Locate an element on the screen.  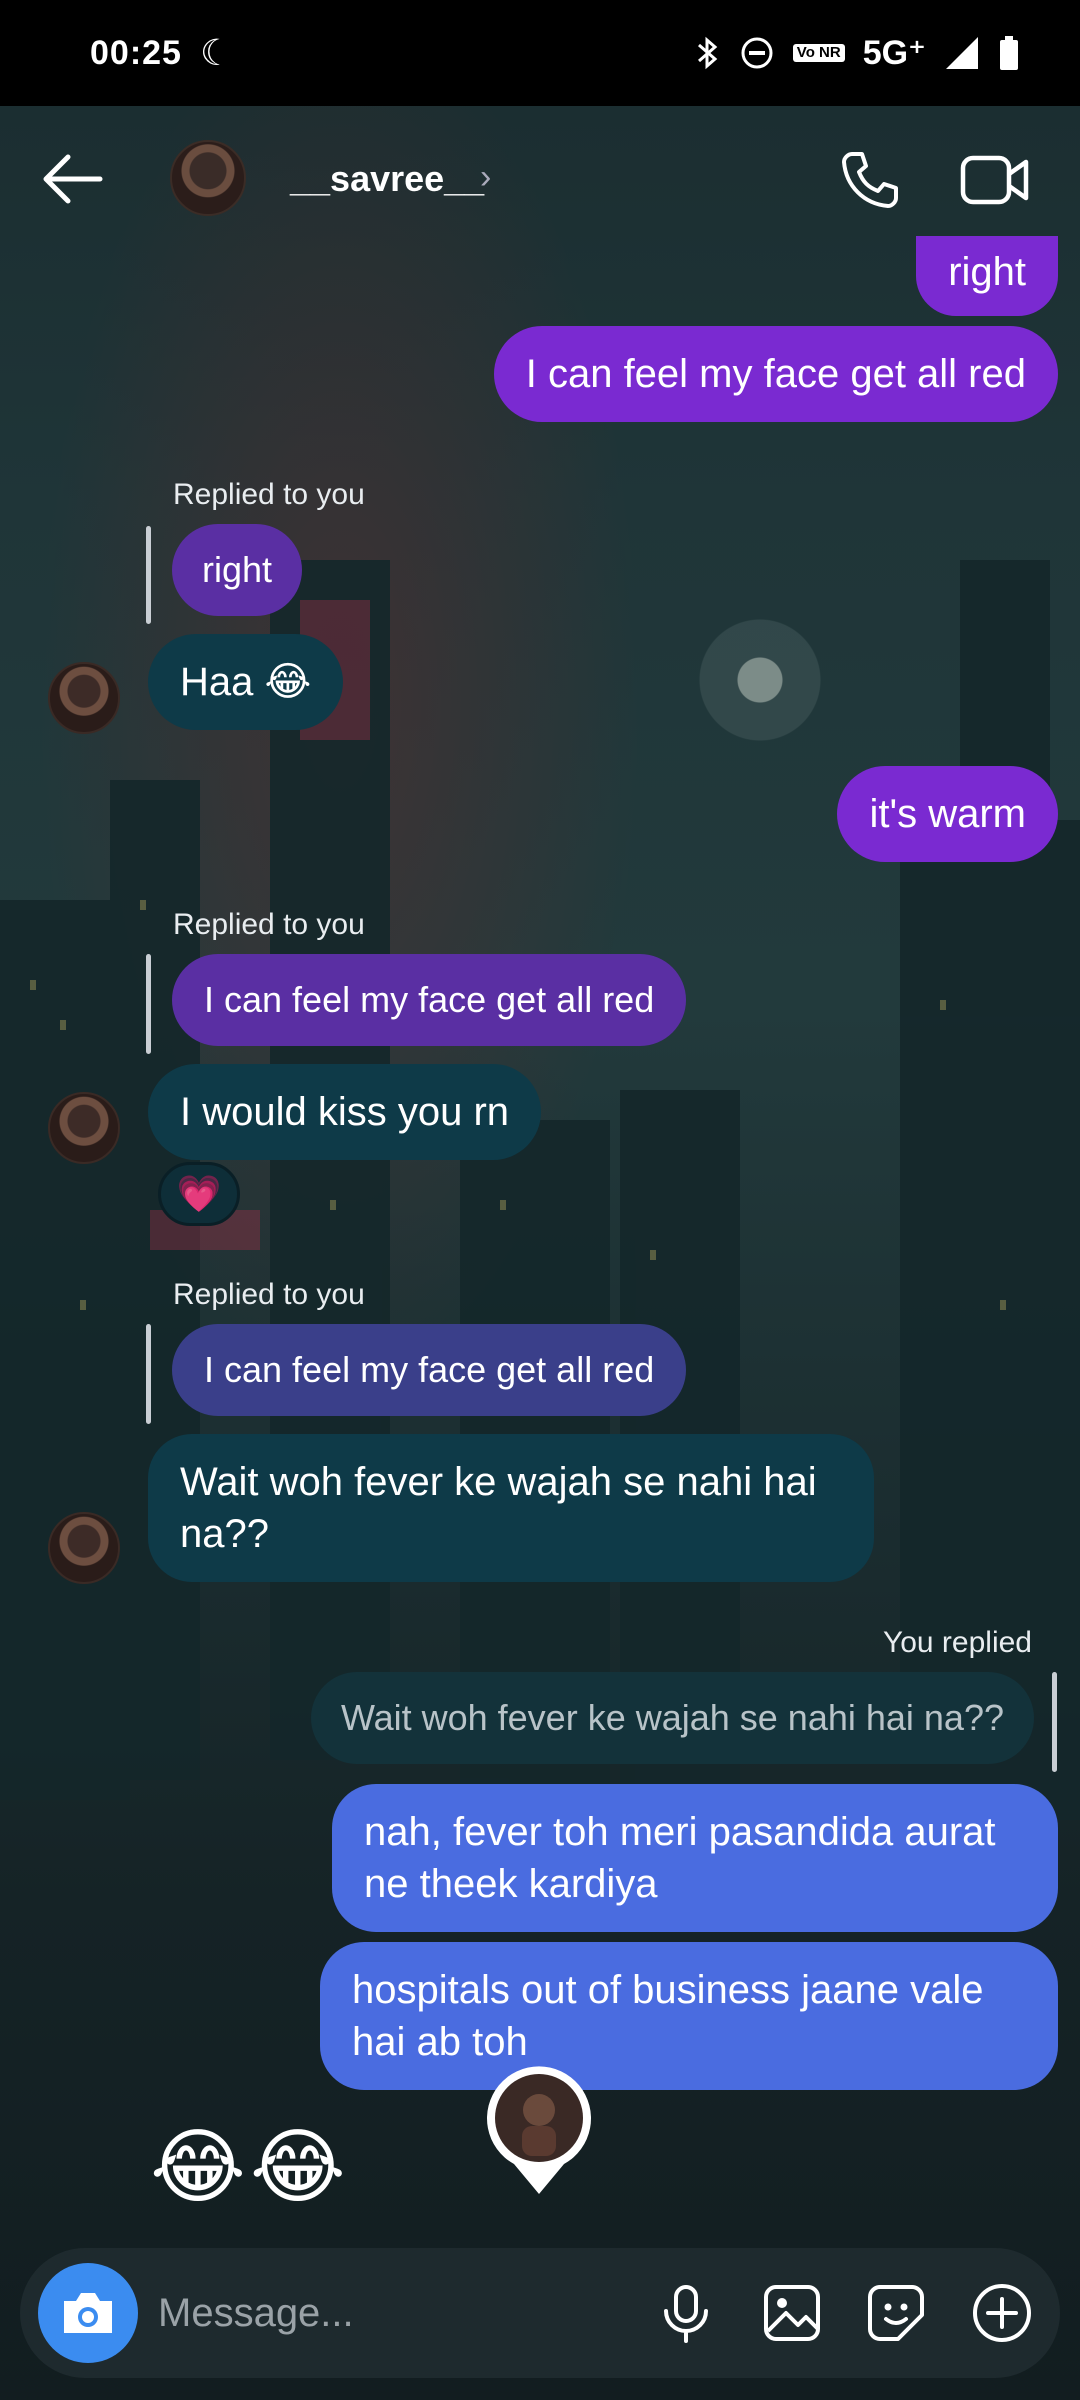
message-bubble-sent: it's warm is located at coordinates (947, 814).